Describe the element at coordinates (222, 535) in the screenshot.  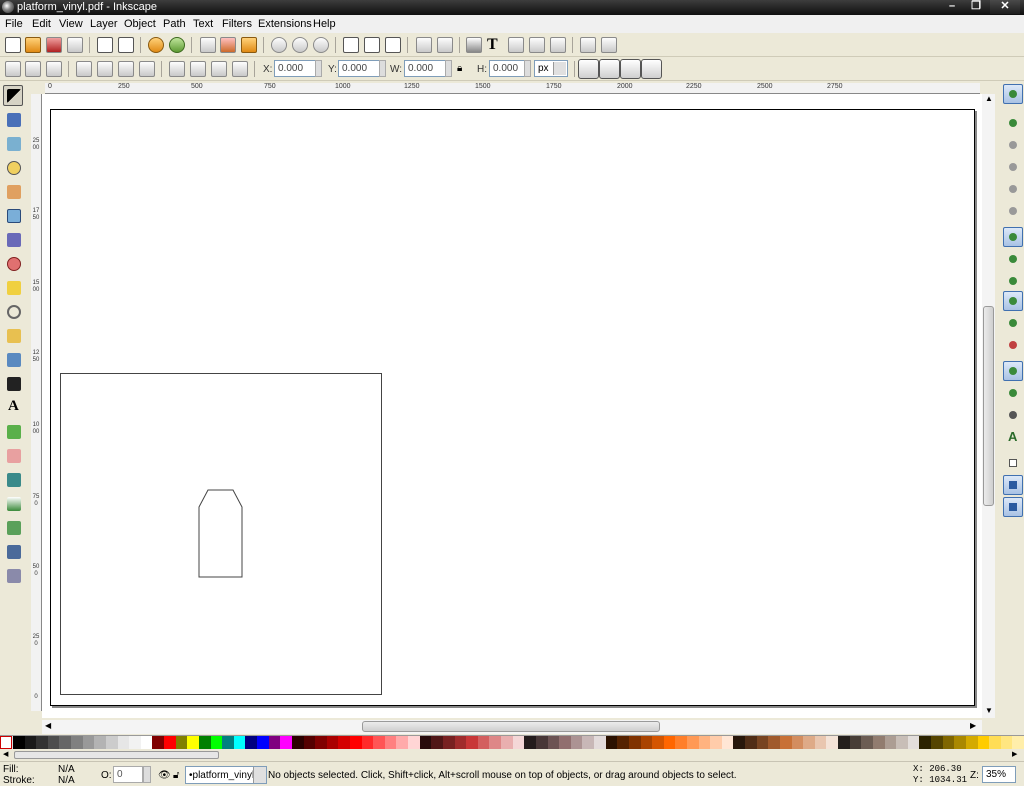
I see `platform-shape` at that location.